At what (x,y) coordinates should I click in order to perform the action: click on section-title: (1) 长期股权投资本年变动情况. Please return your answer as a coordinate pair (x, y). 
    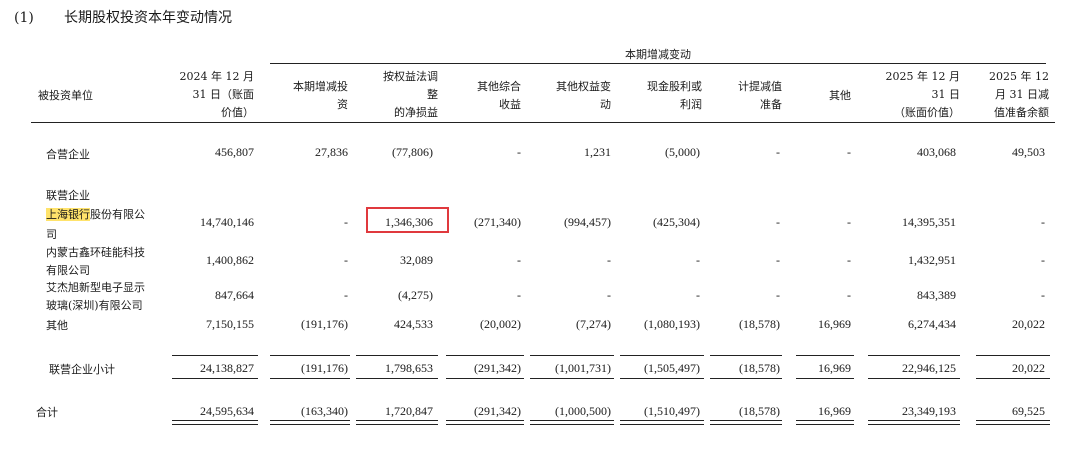
    Looking at the image, I should click on (123, 17).